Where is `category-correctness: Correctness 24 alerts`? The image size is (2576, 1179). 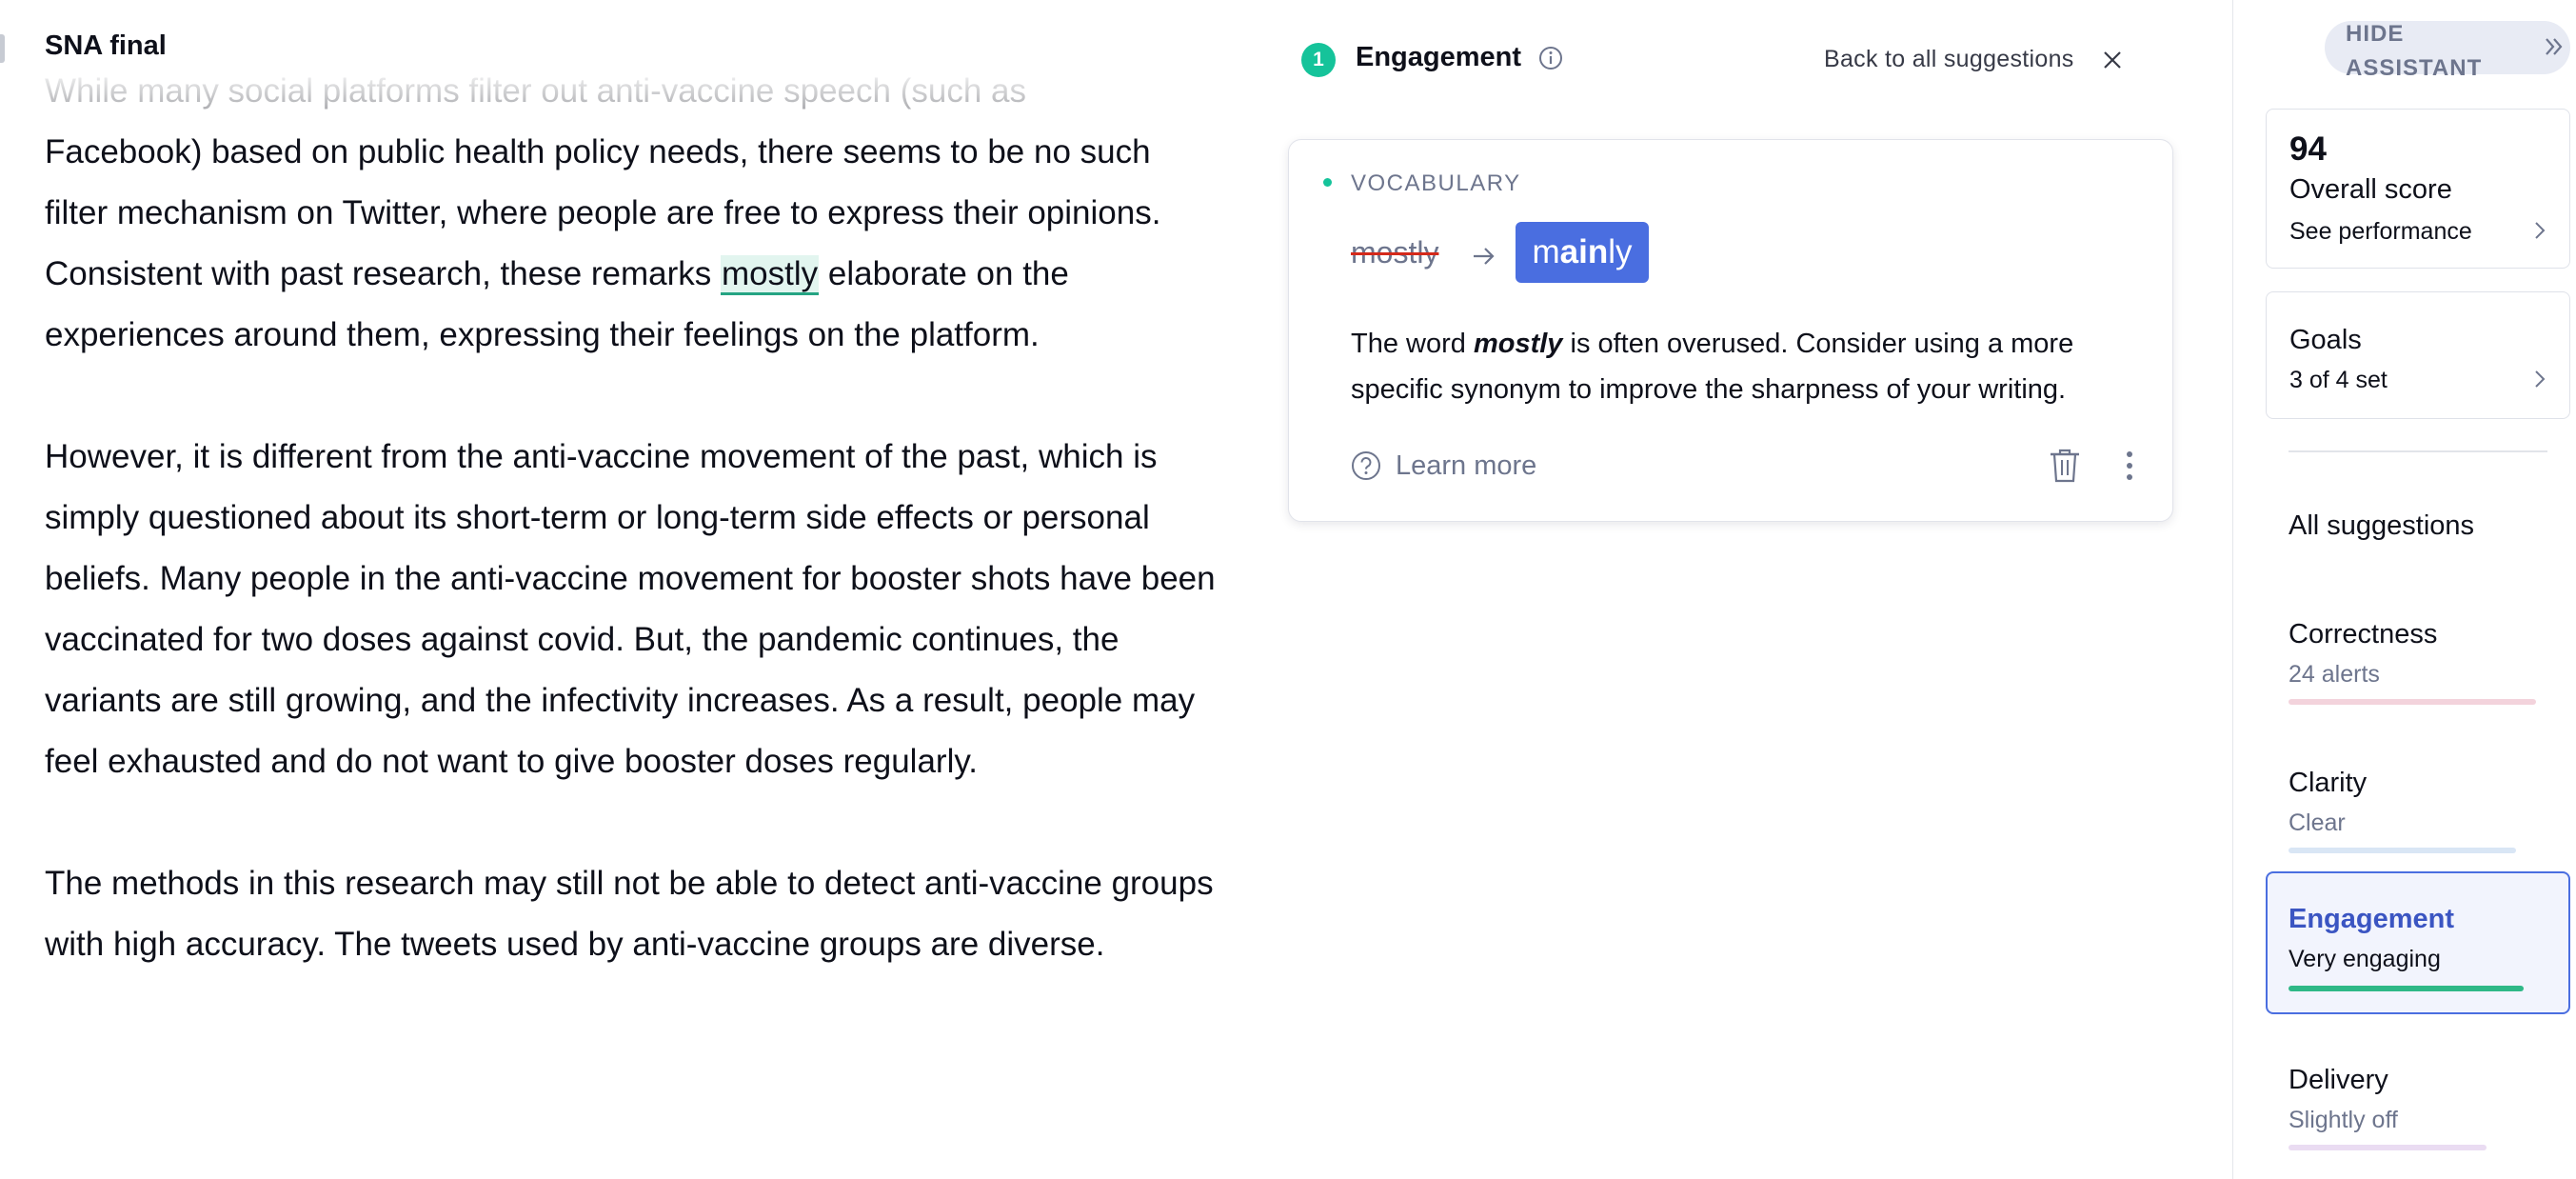
category-correctness: Correctness 24 alerts is located at coordinates (2418, 663).